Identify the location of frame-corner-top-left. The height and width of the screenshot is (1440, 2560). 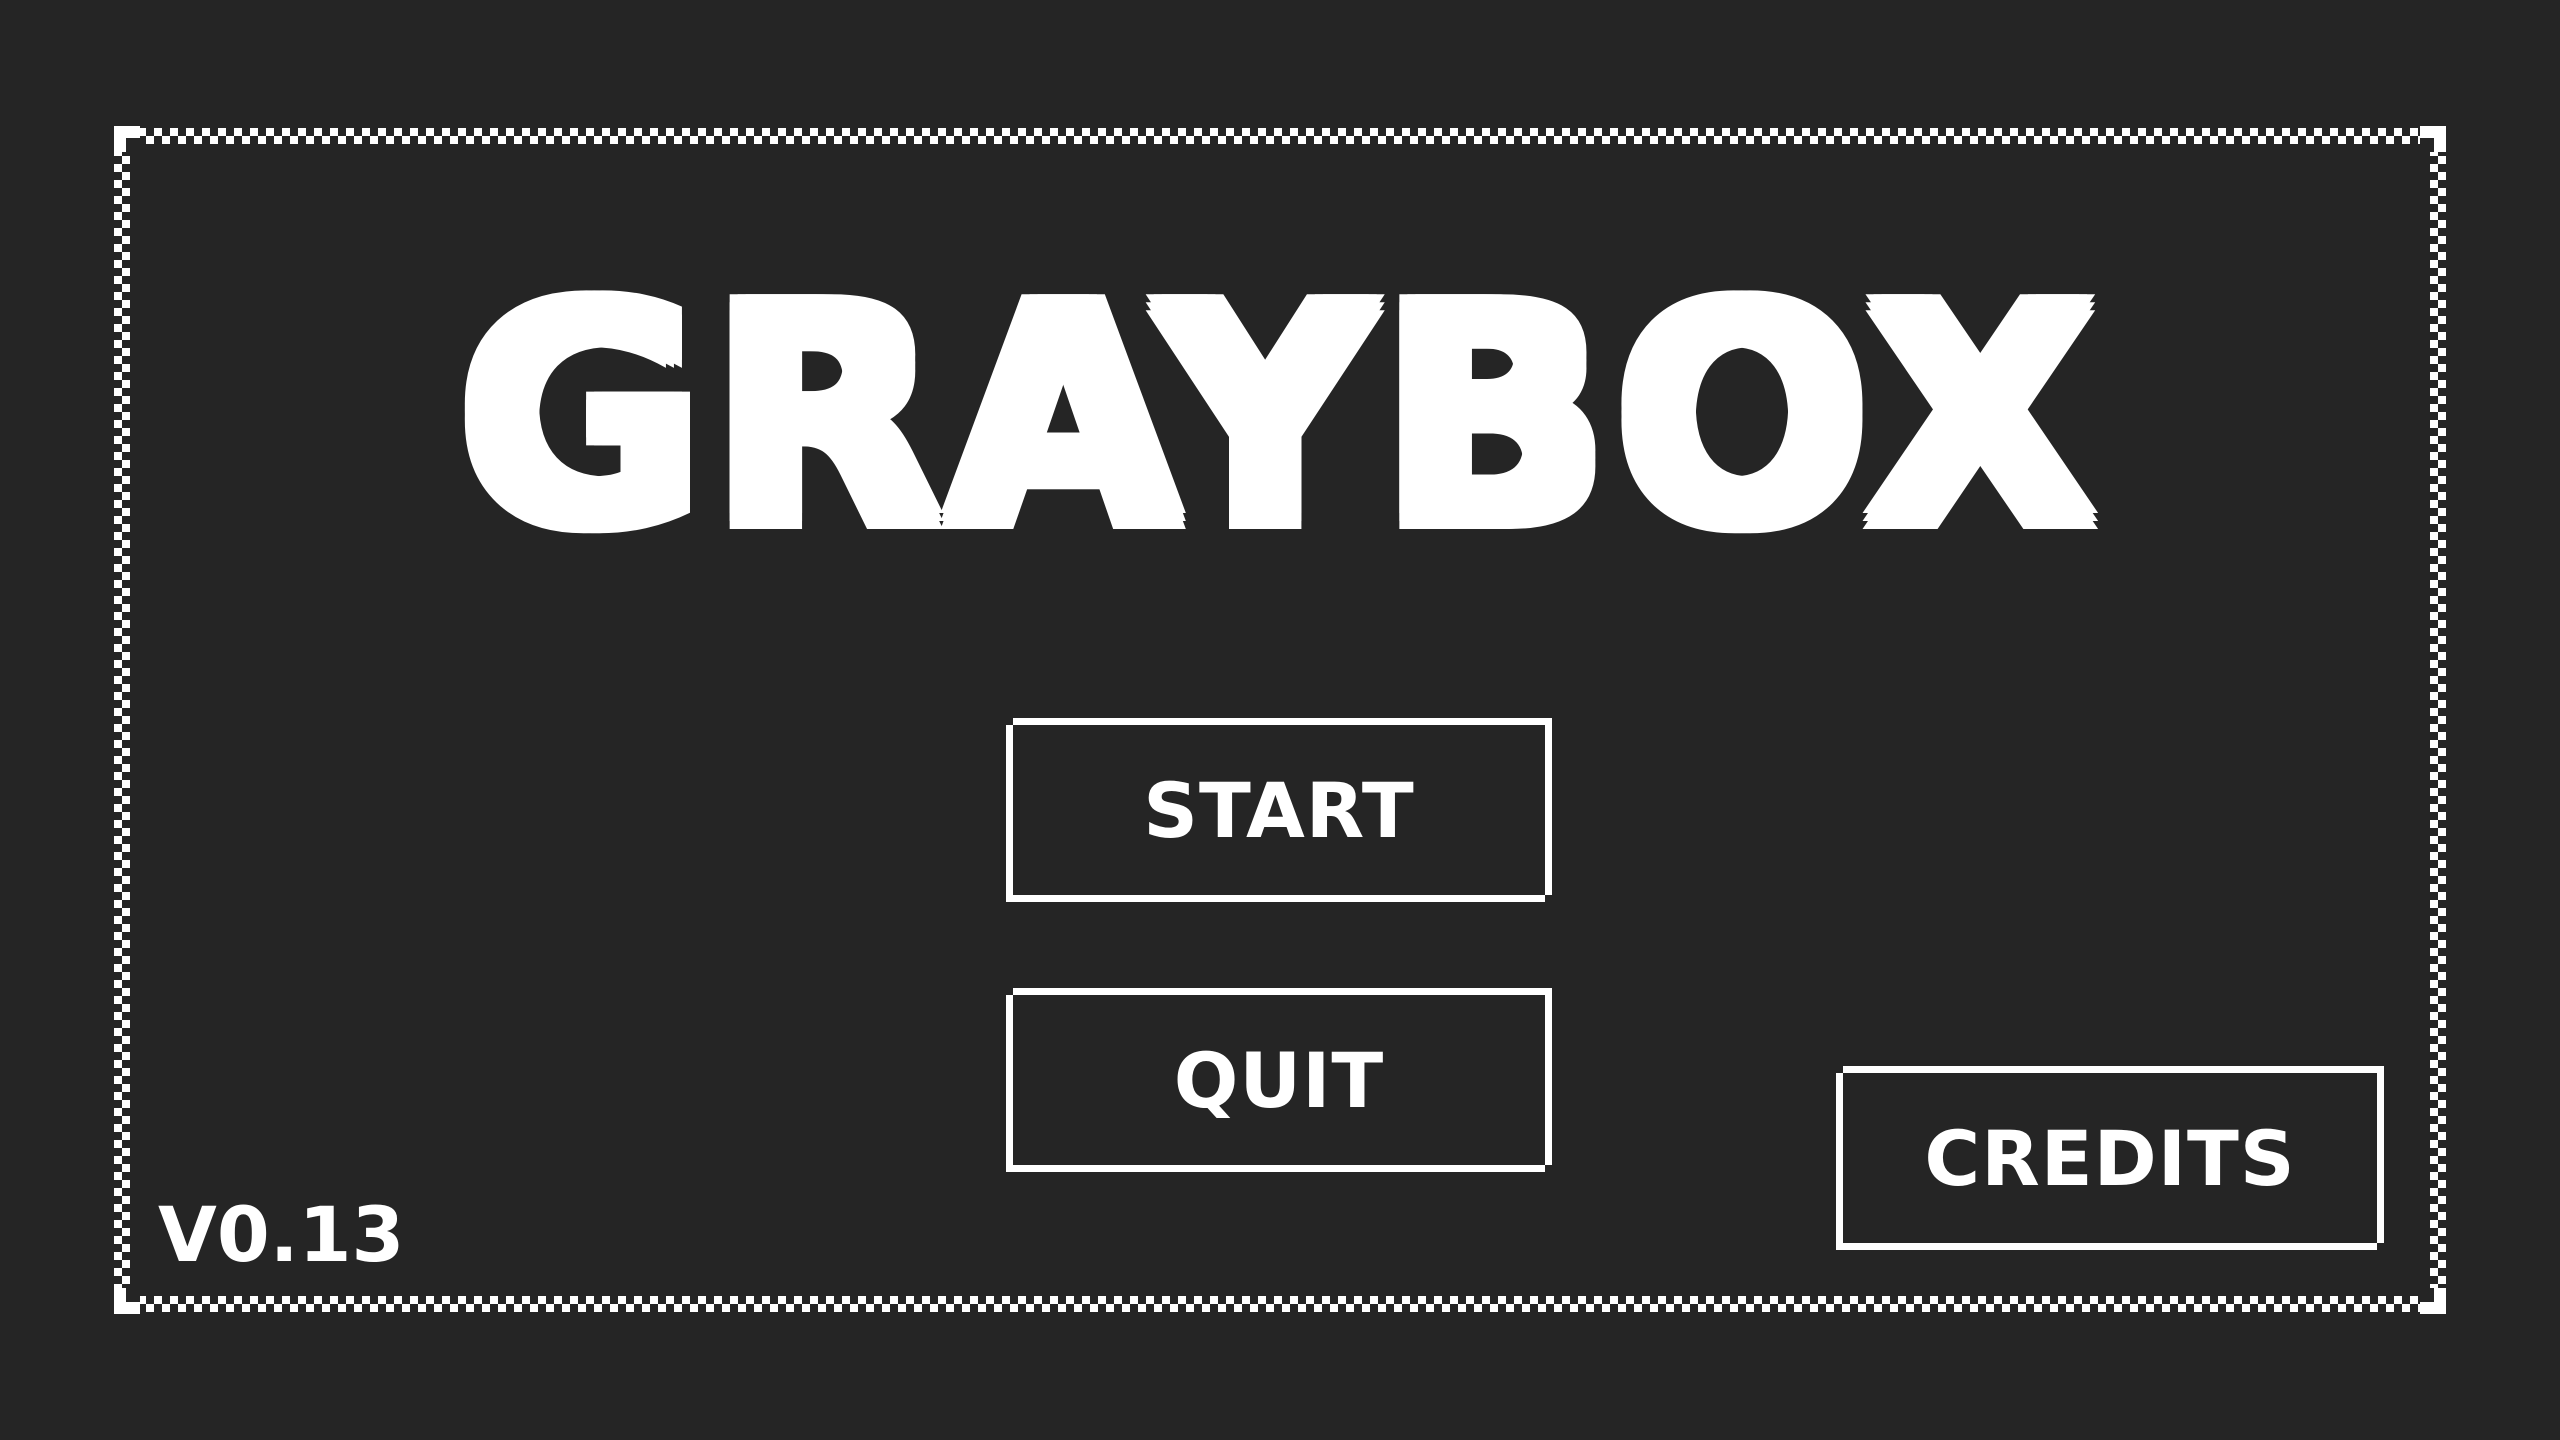
(127, 139).